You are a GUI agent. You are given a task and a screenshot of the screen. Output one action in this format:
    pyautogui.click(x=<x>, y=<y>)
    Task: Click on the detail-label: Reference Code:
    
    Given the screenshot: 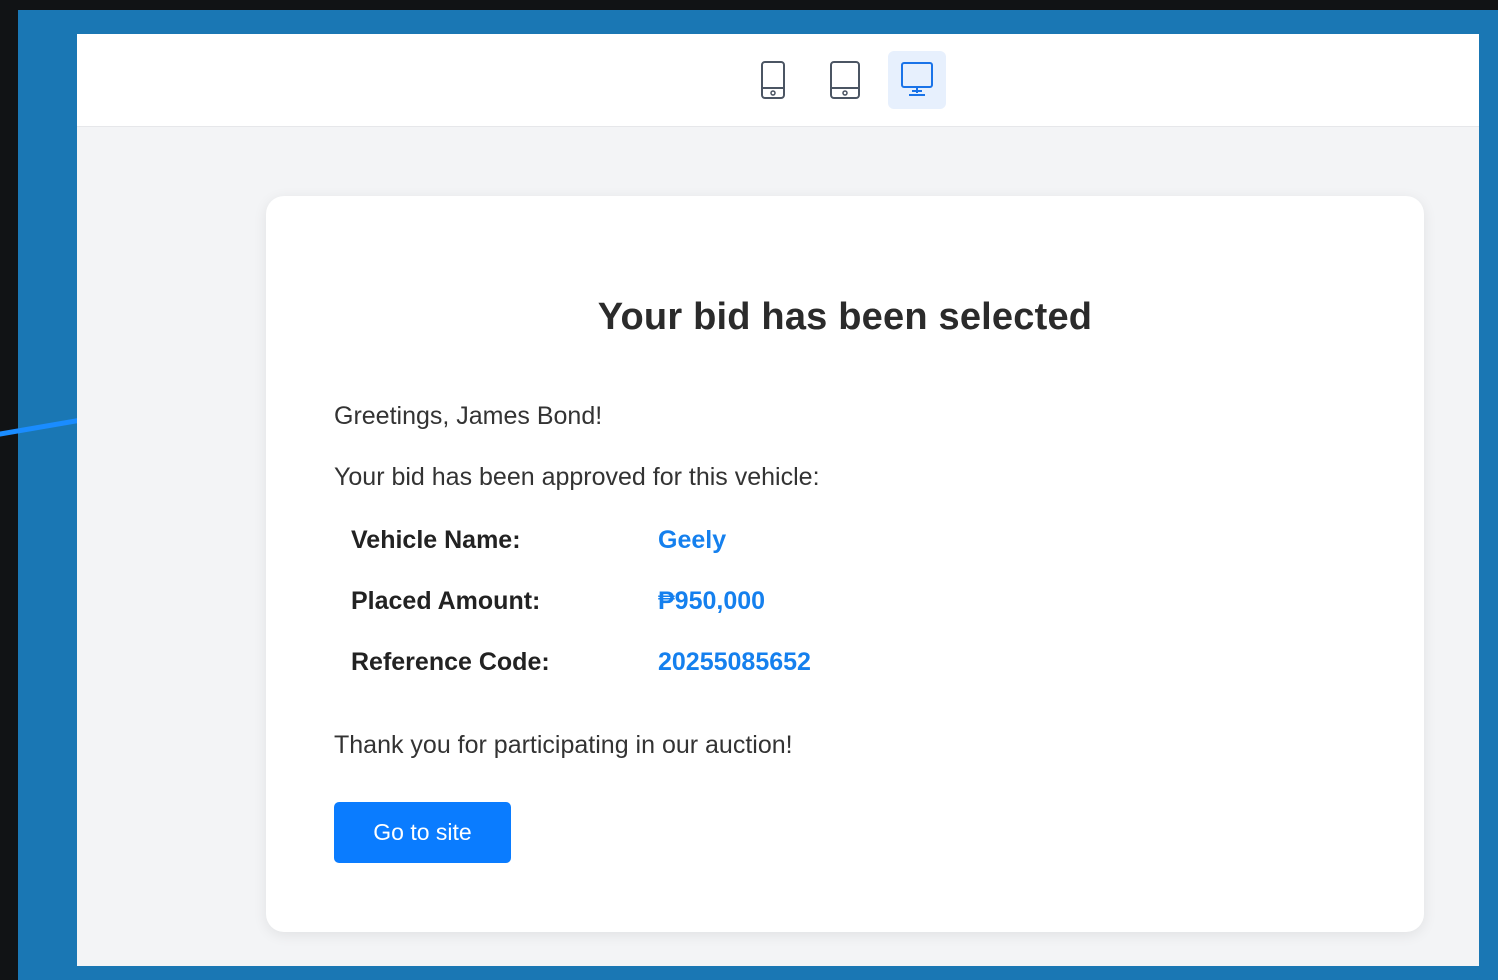 What is the action you would take?
    pyautogui.click(x=450, y=662)
    